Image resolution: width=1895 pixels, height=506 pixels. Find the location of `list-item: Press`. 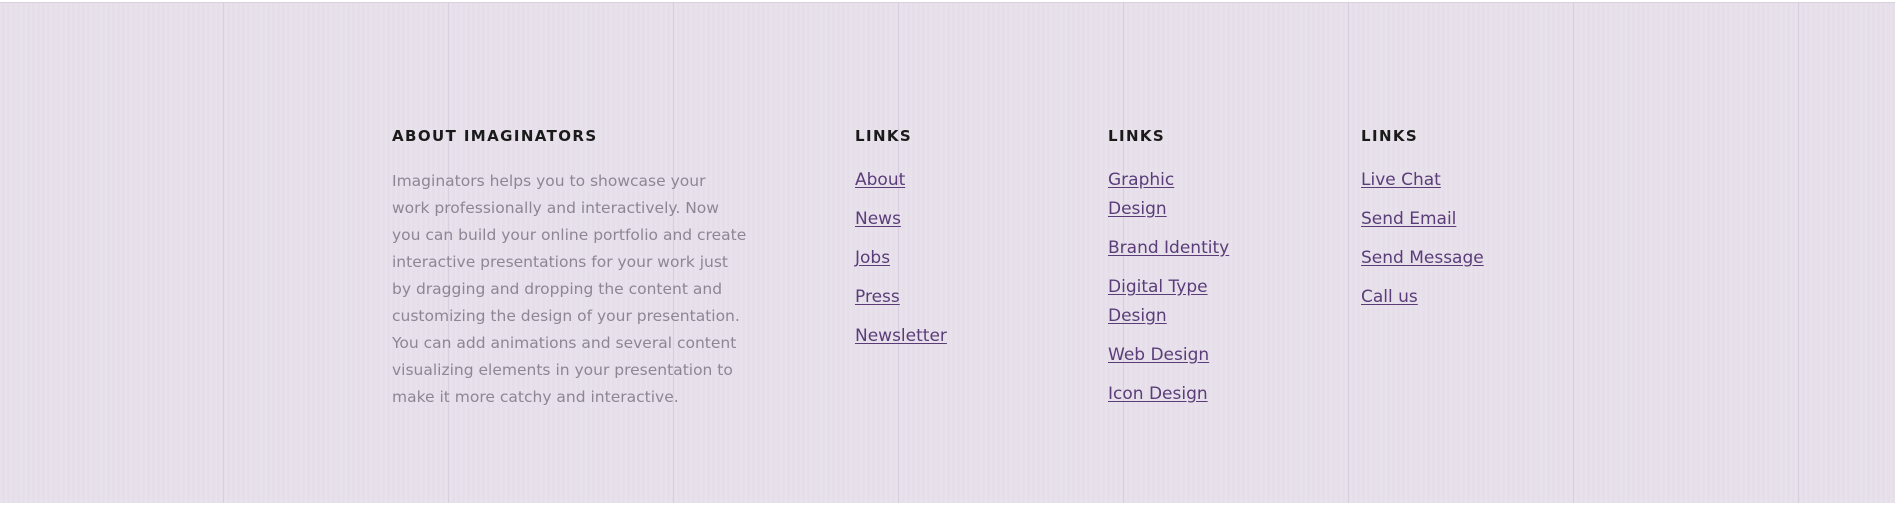

list-item: Press is located at coordinates (955, 297).